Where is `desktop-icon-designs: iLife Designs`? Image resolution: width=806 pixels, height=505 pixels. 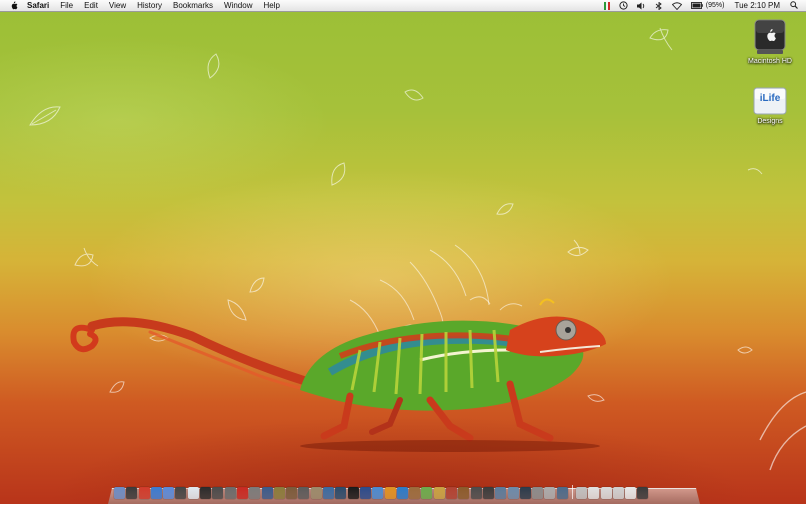 desktop-icon-designs: iLife Designs is located at coordinates (770, 105).